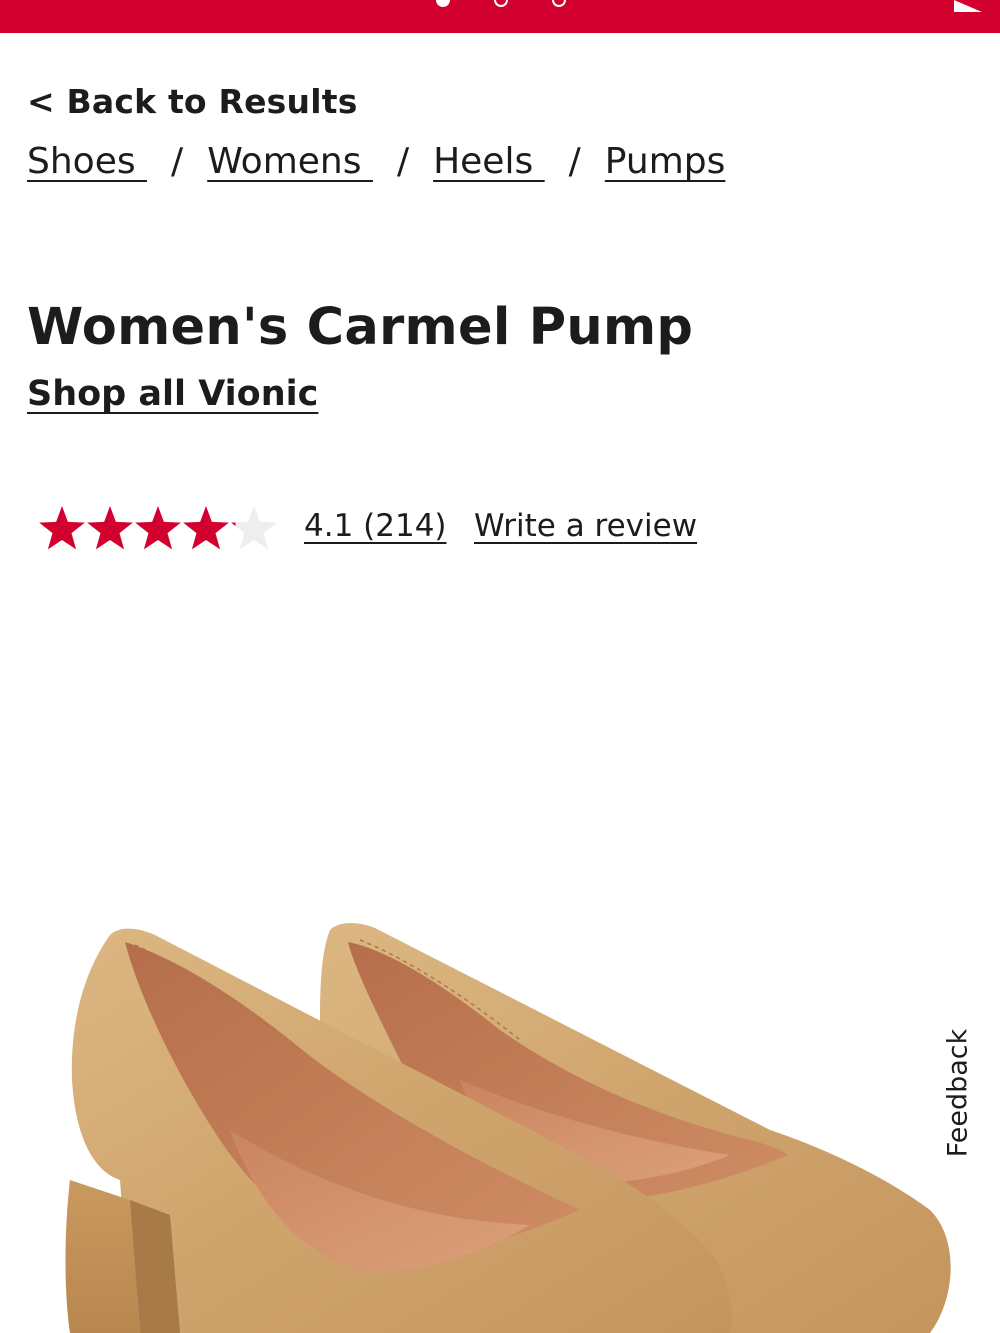 The width and height of the screenshot is (1000, 1333). I want to click on rating-summary-link: 4.1 (214), so click(375, 526).